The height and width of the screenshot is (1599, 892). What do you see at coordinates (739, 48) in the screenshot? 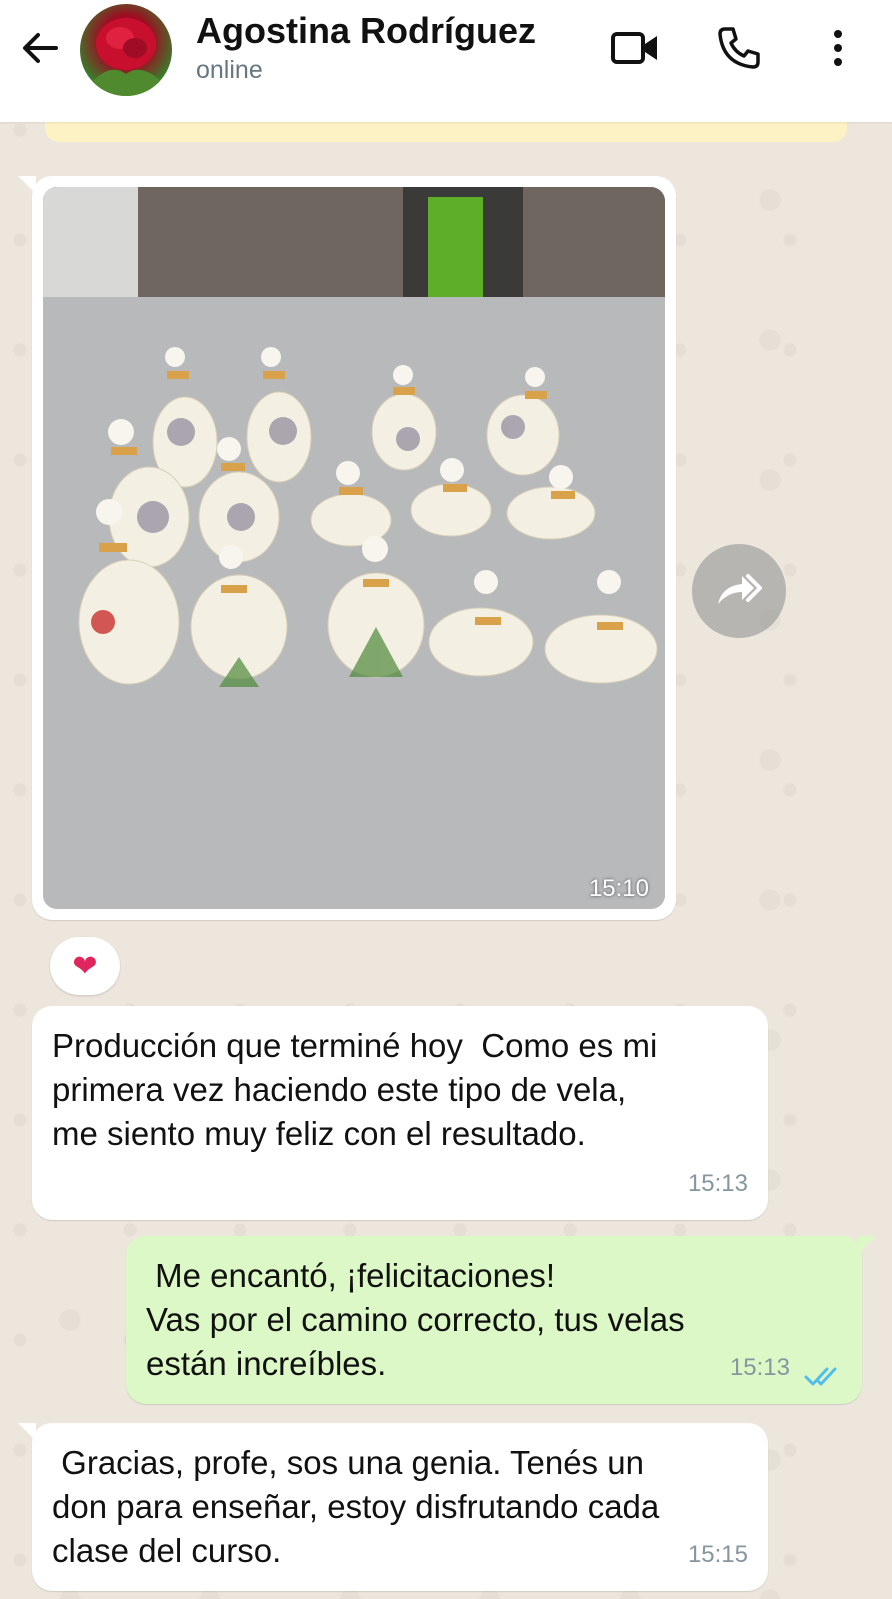
I see `phone-icon` at bounding box center [739, 48].